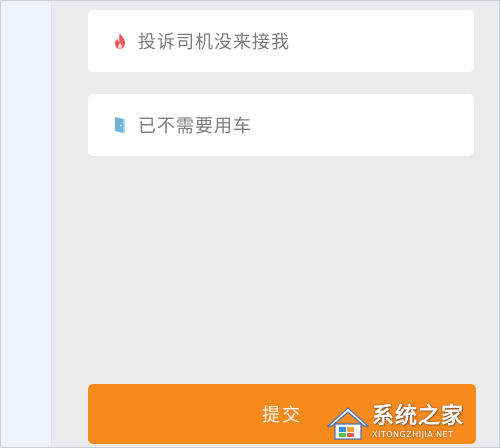 This screenshot has width=500, height=448. I want to click on option-driver-no-show: 投诉司机没来接我, so click(281, 41).